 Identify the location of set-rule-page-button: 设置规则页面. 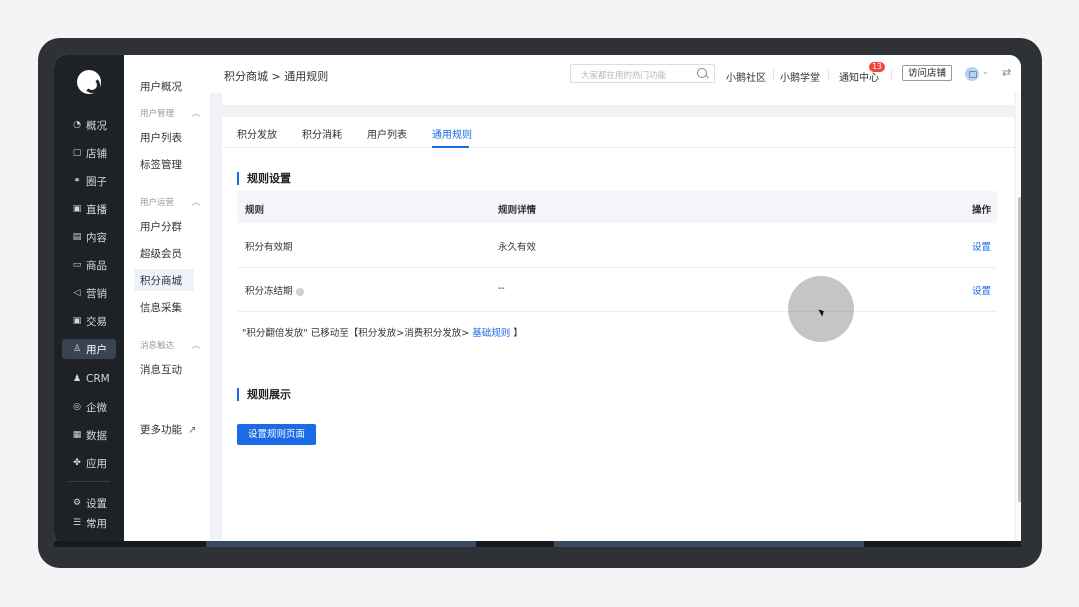
(276, 434).